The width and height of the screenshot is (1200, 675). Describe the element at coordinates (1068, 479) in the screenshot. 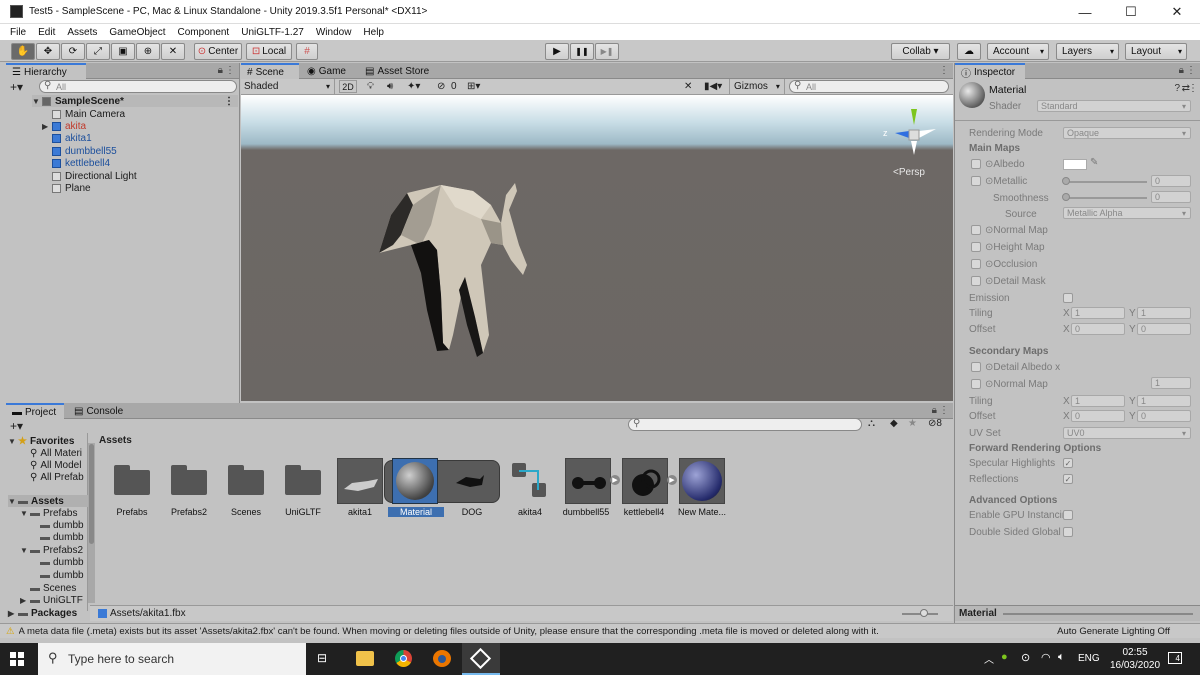

I see `reflections-checkbox: ✓` at that location.